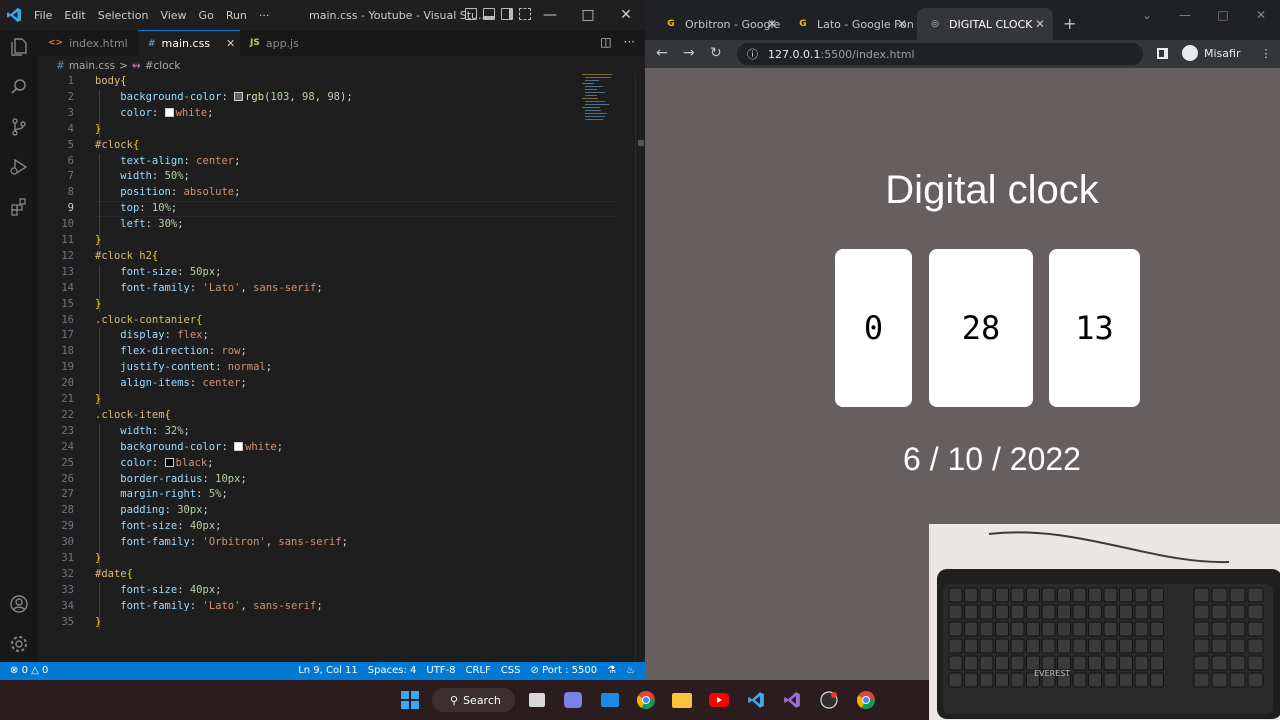 The image size is (1280, 720). I want to click on code-line: body{, so click(111, 81).